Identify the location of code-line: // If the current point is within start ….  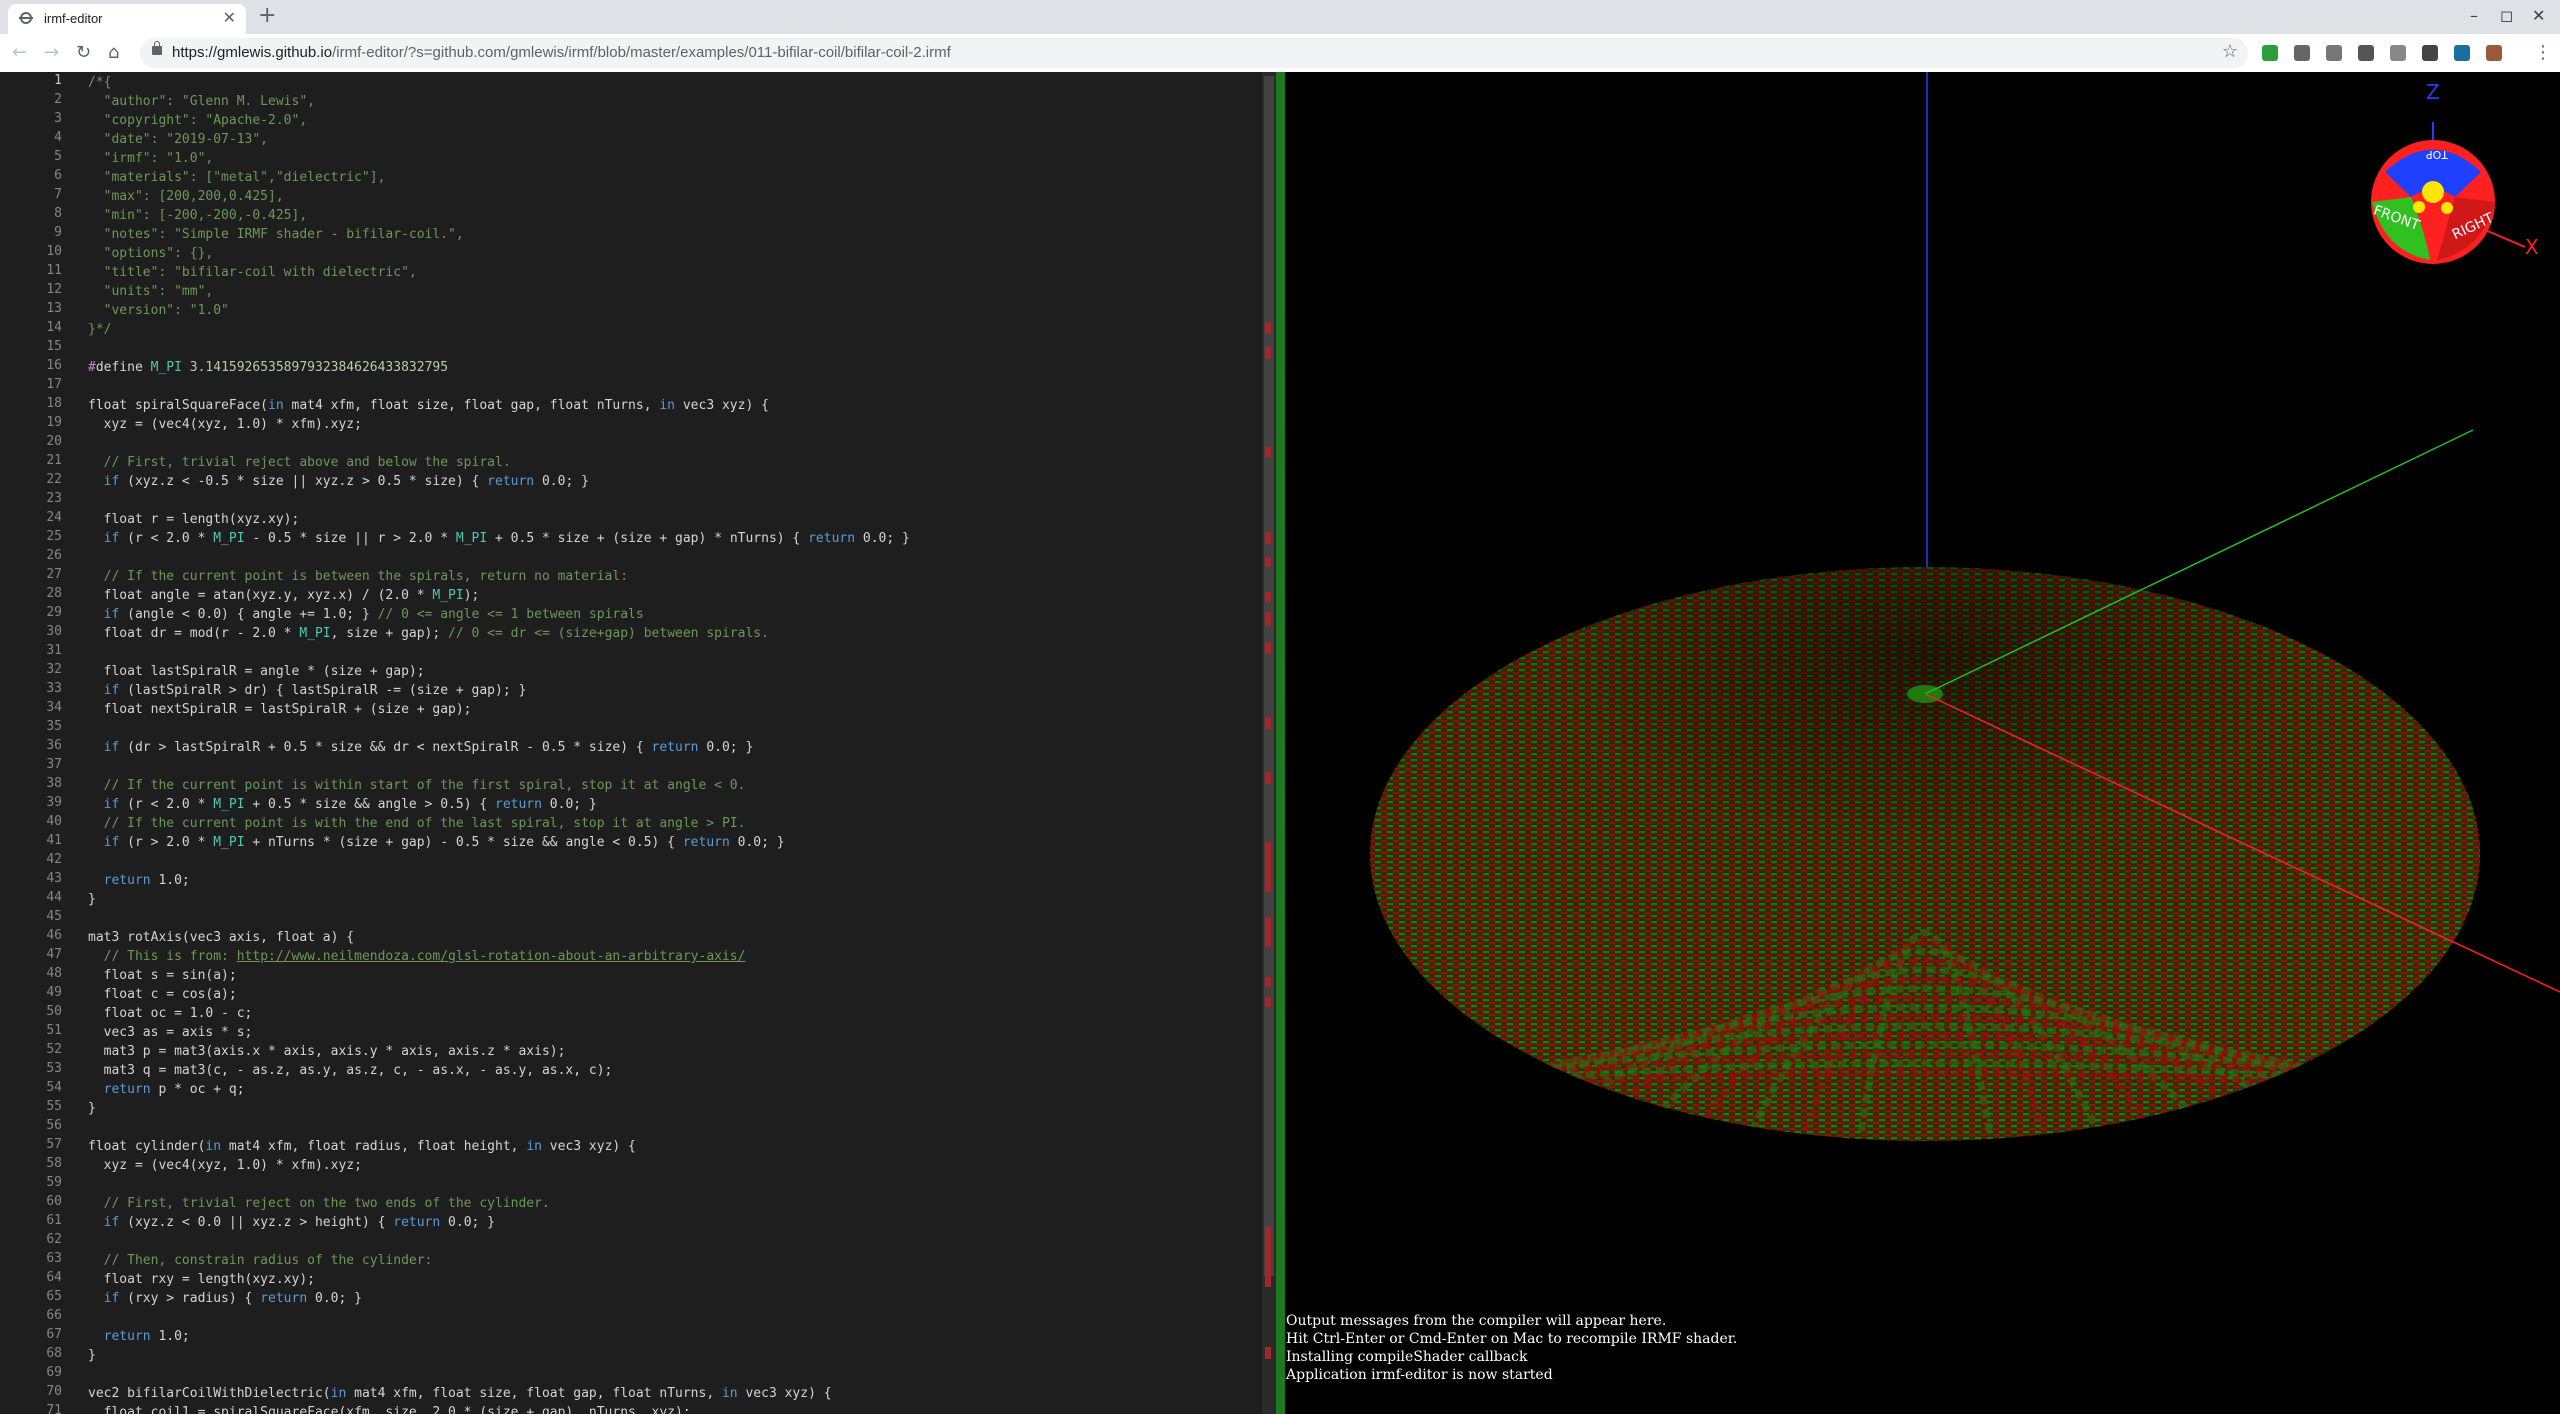
(417, 785).